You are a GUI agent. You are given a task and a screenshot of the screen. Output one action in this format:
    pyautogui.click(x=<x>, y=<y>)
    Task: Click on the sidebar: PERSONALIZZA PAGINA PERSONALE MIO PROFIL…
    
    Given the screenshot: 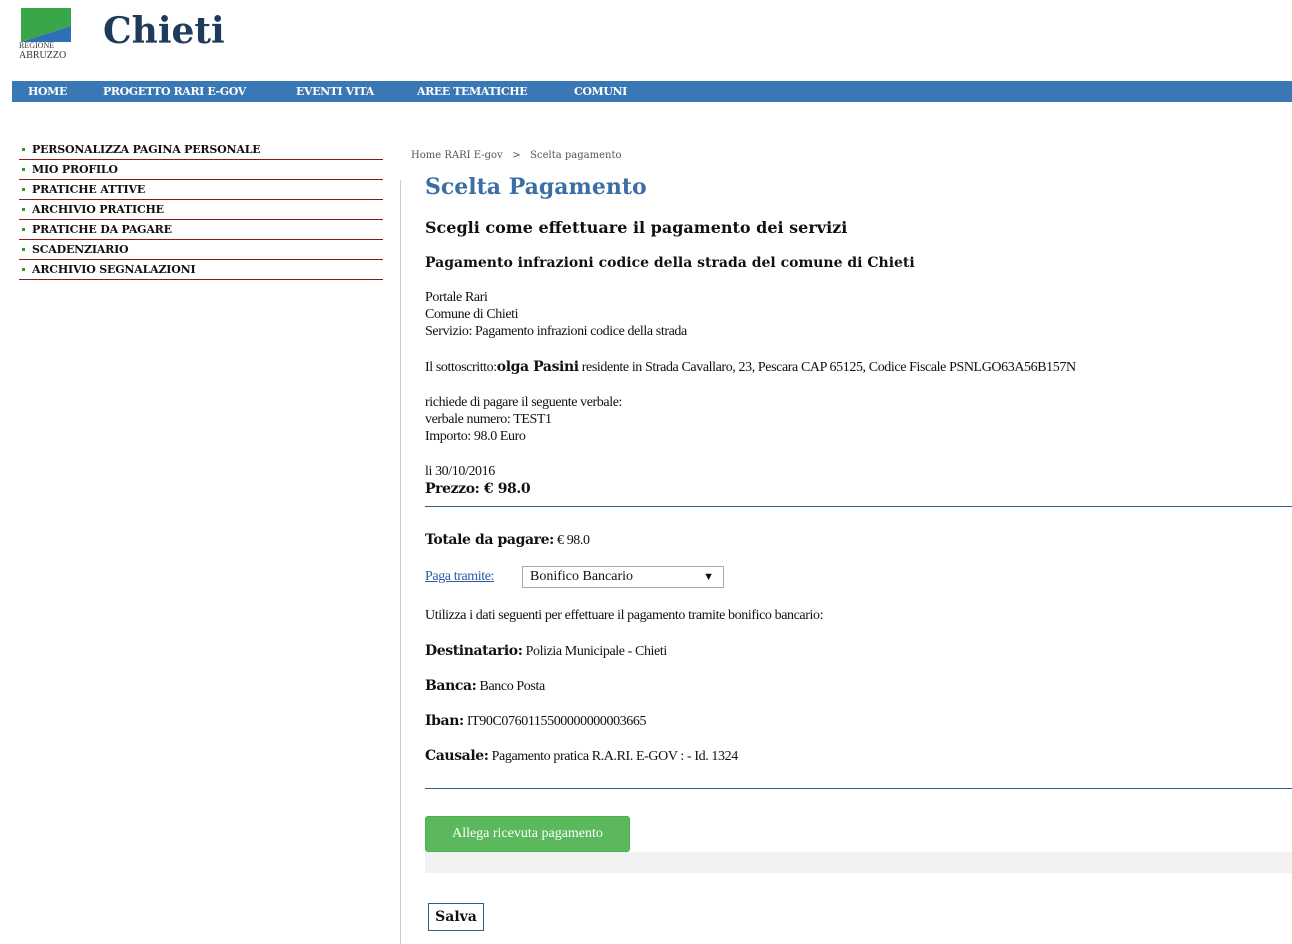 What is the action you would take?
    pyautogui.click(x=201, y=210)
    